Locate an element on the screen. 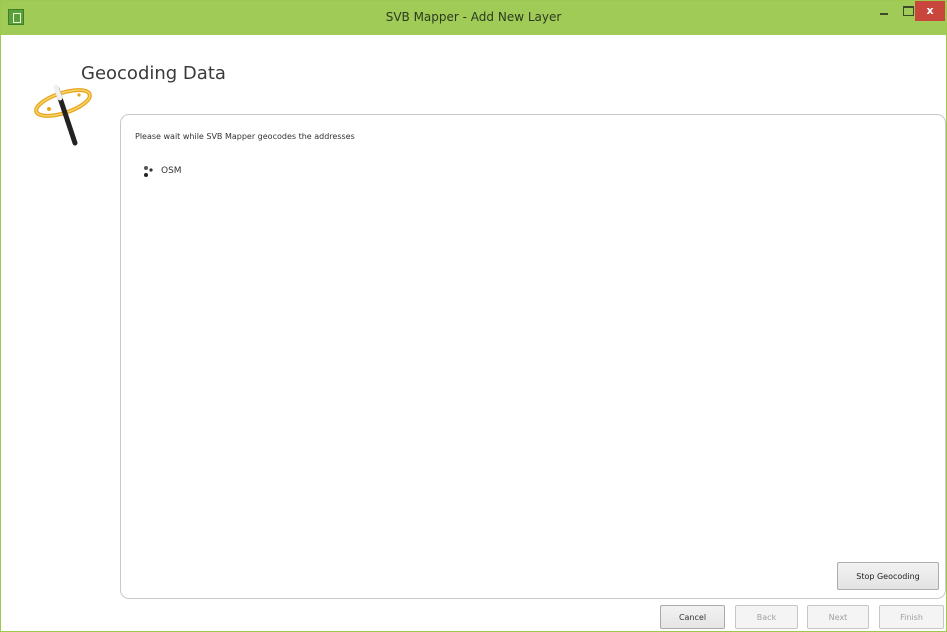  back-button: Back is located at coordinates (766, 617).